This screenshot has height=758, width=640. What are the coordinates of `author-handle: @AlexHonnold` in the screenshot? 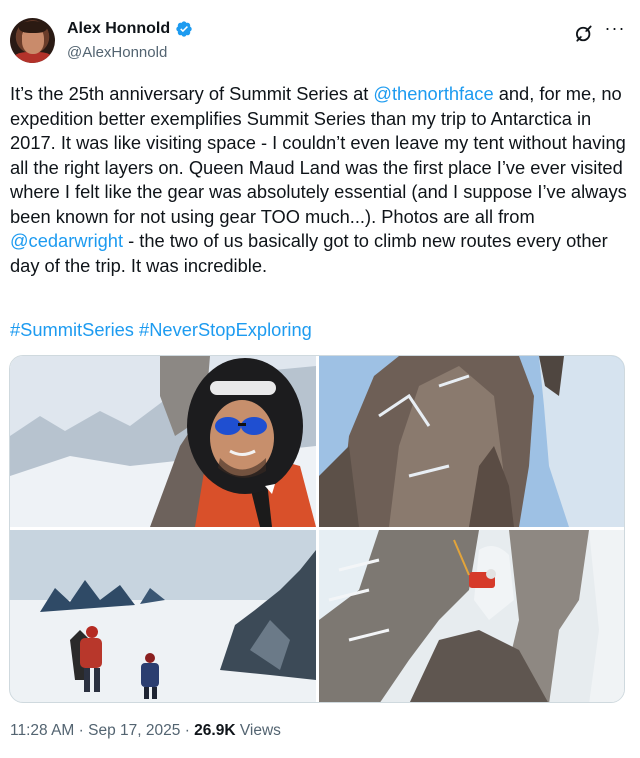 It's located at (117, 52).